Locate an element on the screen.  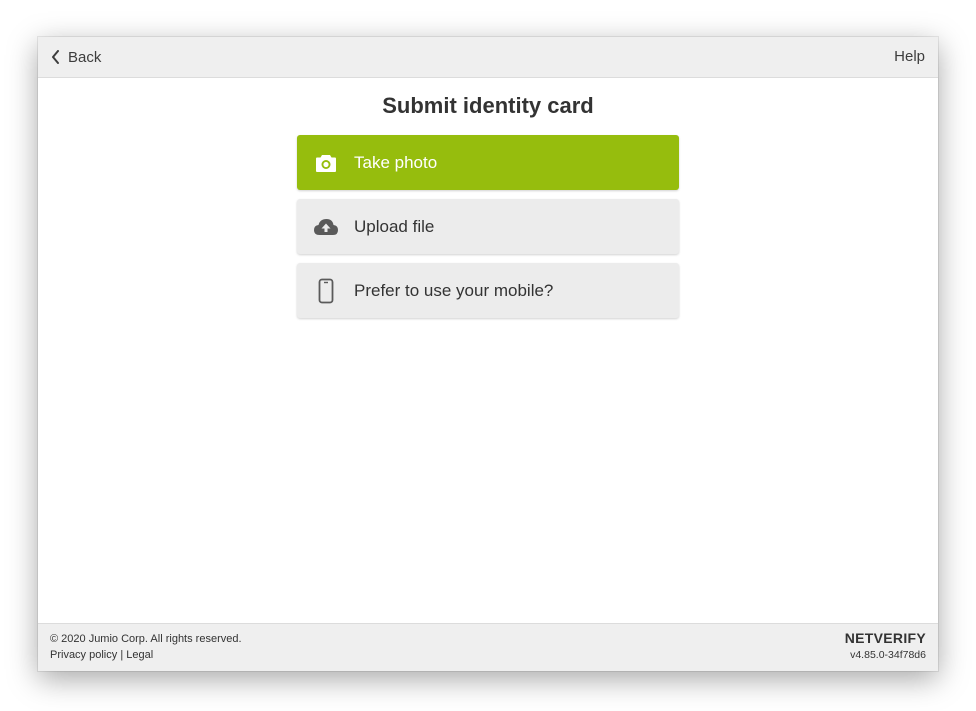
back-button: Back is located at coordinates (76, 57).